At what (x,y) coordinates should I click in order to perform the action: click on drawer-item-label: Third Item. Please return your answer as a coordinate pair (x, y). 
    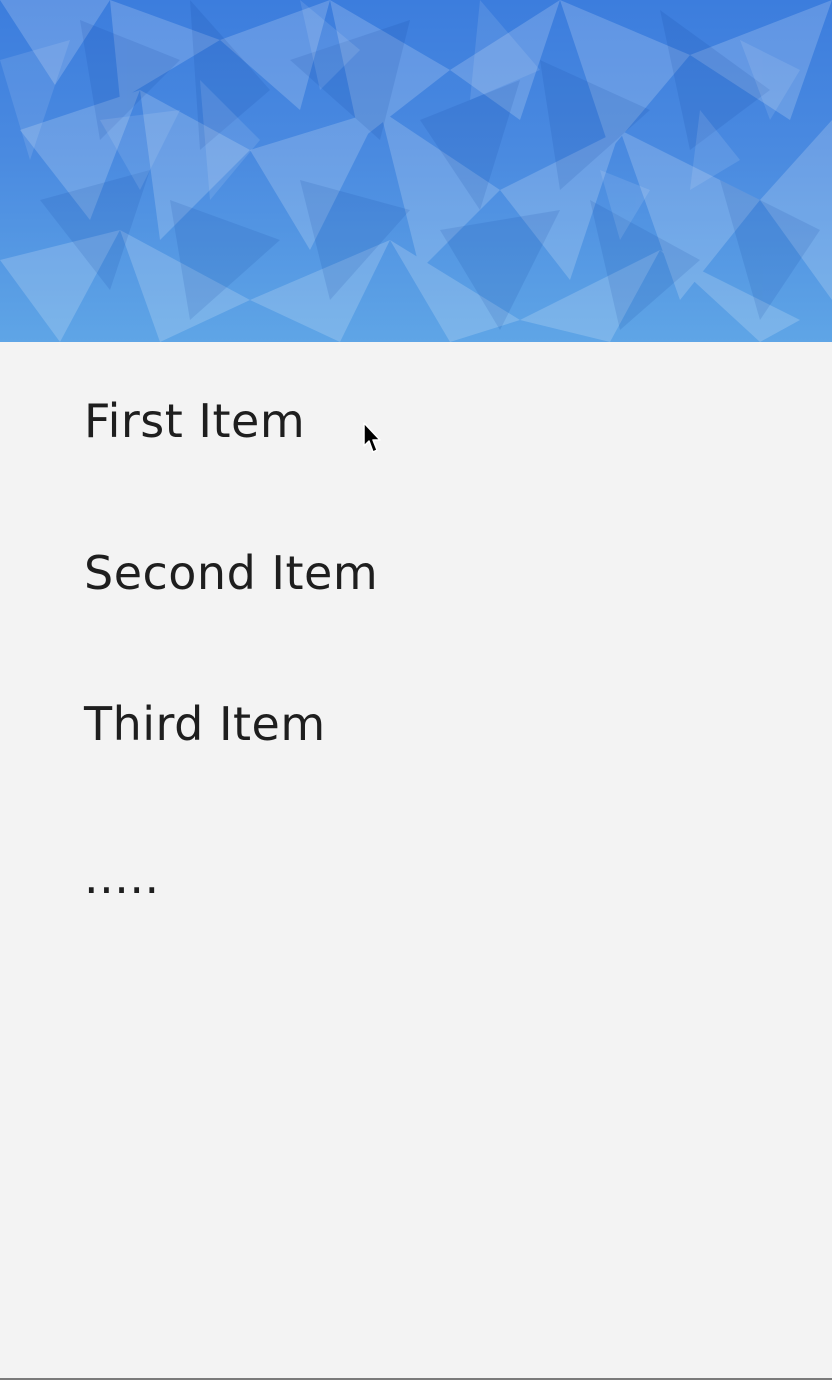
    Looking at the image, I should click on (205, 724).